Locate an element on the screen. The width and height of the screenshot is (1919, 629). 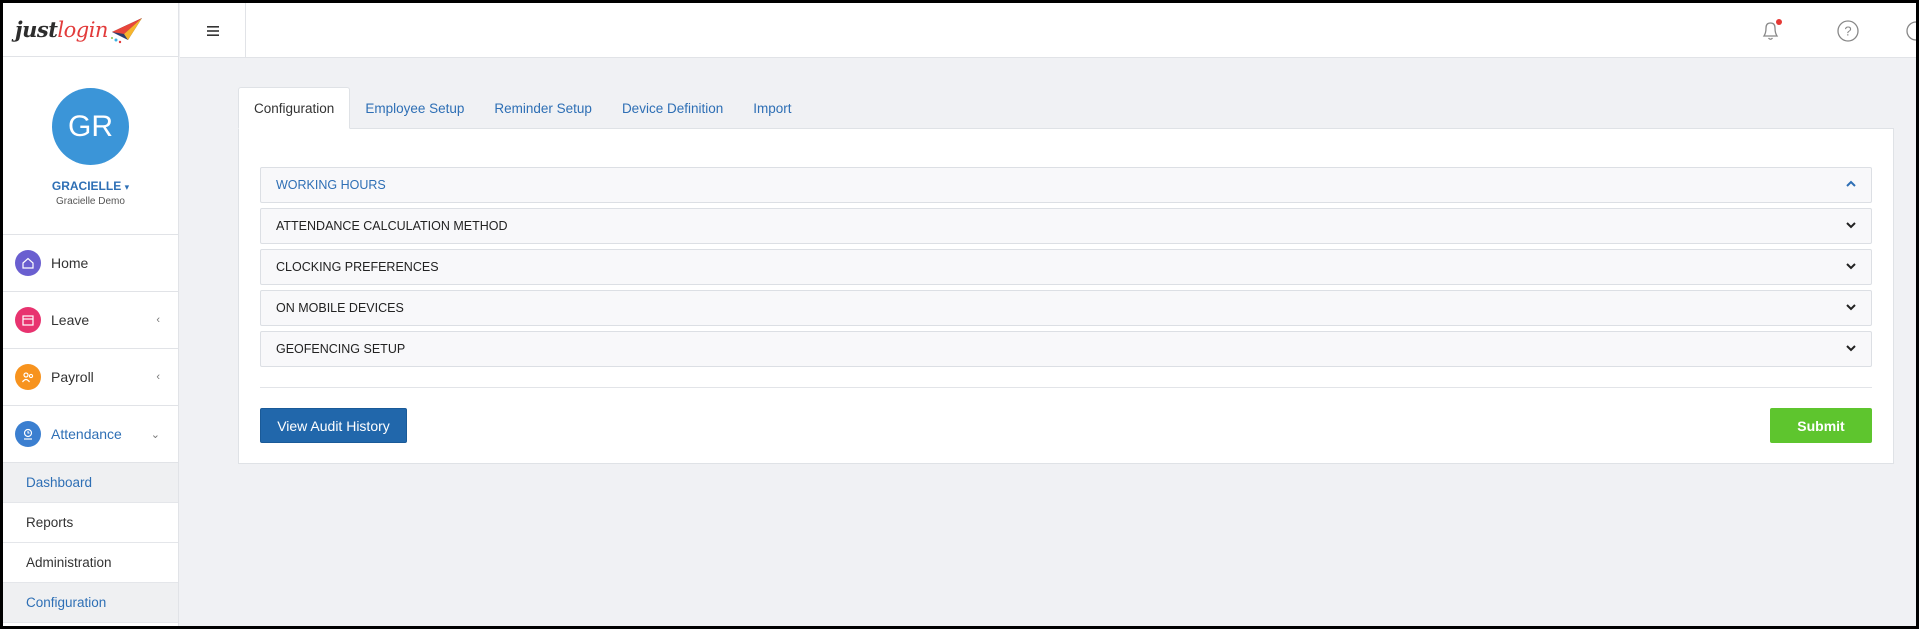
sidebar-item-payroll: Payroll ‹ is located at coordinates (90, 377).